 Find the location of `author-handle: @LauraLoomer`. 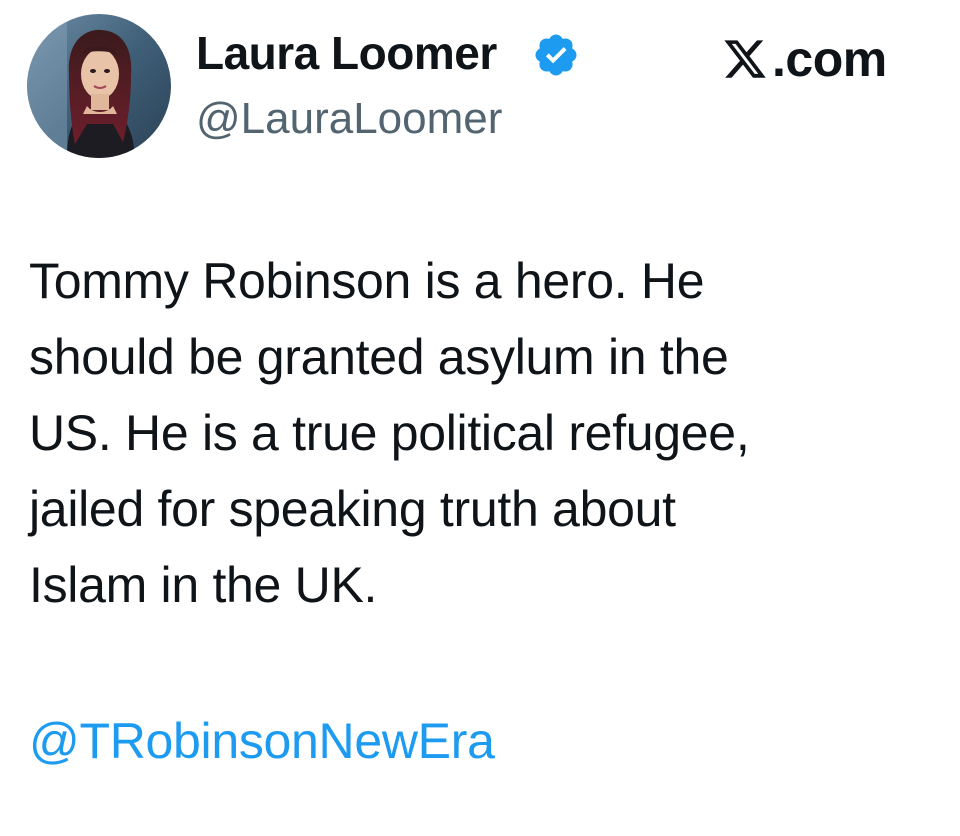

author-handle: @LauraLoomer is located at coordinates (349, 119).